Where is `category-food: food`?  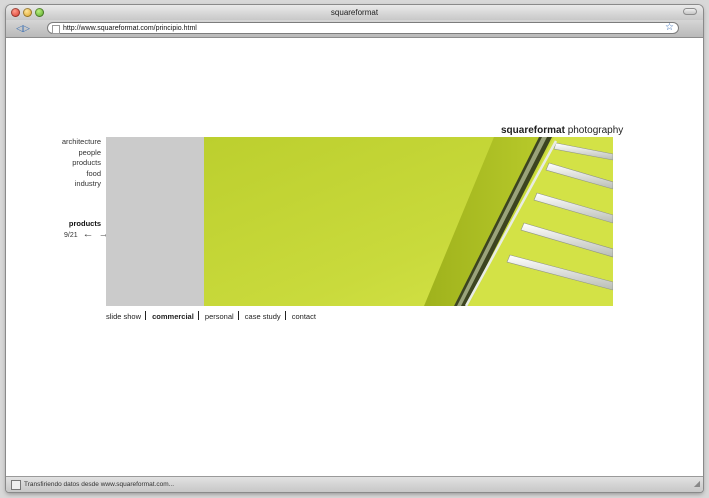
category-food: food is located at coordinates (81, 174).